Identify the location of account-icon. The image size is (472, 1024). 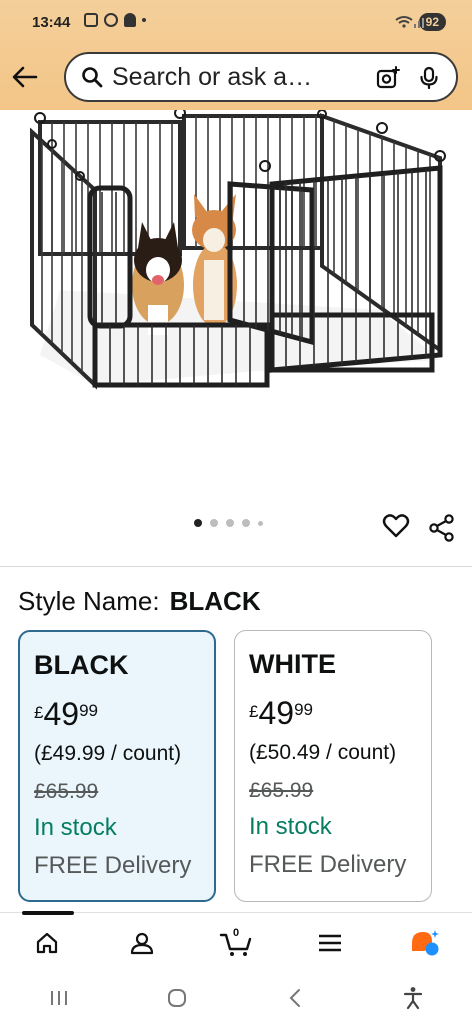
(141, 943).